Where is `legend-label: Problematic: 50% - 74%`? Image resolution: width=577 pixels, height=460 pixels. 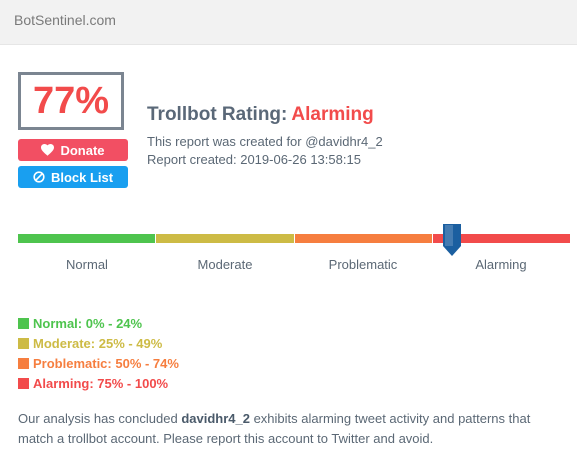
legend-label: Problematic: 50% - 74% is located at coordinates (106, 363).